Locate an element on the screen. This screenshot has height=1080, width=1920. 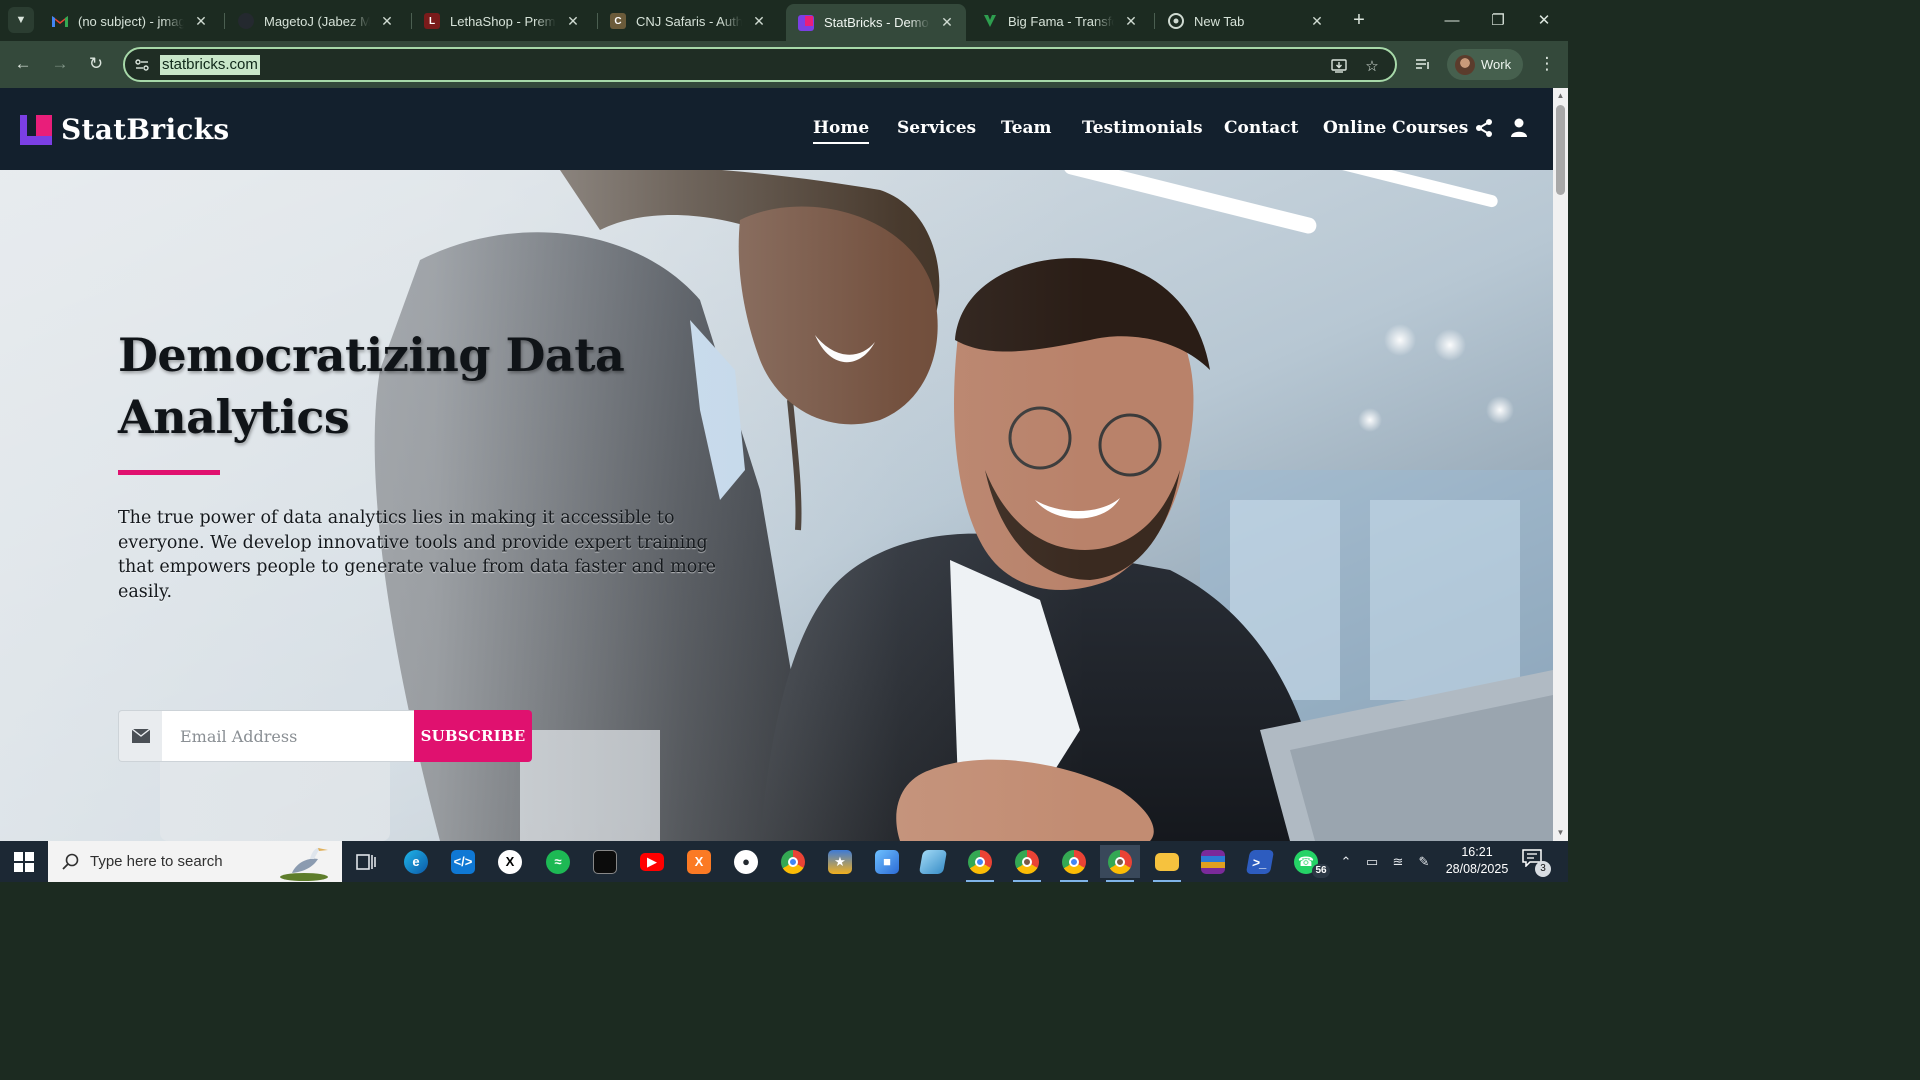
vscode-app: </> is located at coordinates (463, 861).